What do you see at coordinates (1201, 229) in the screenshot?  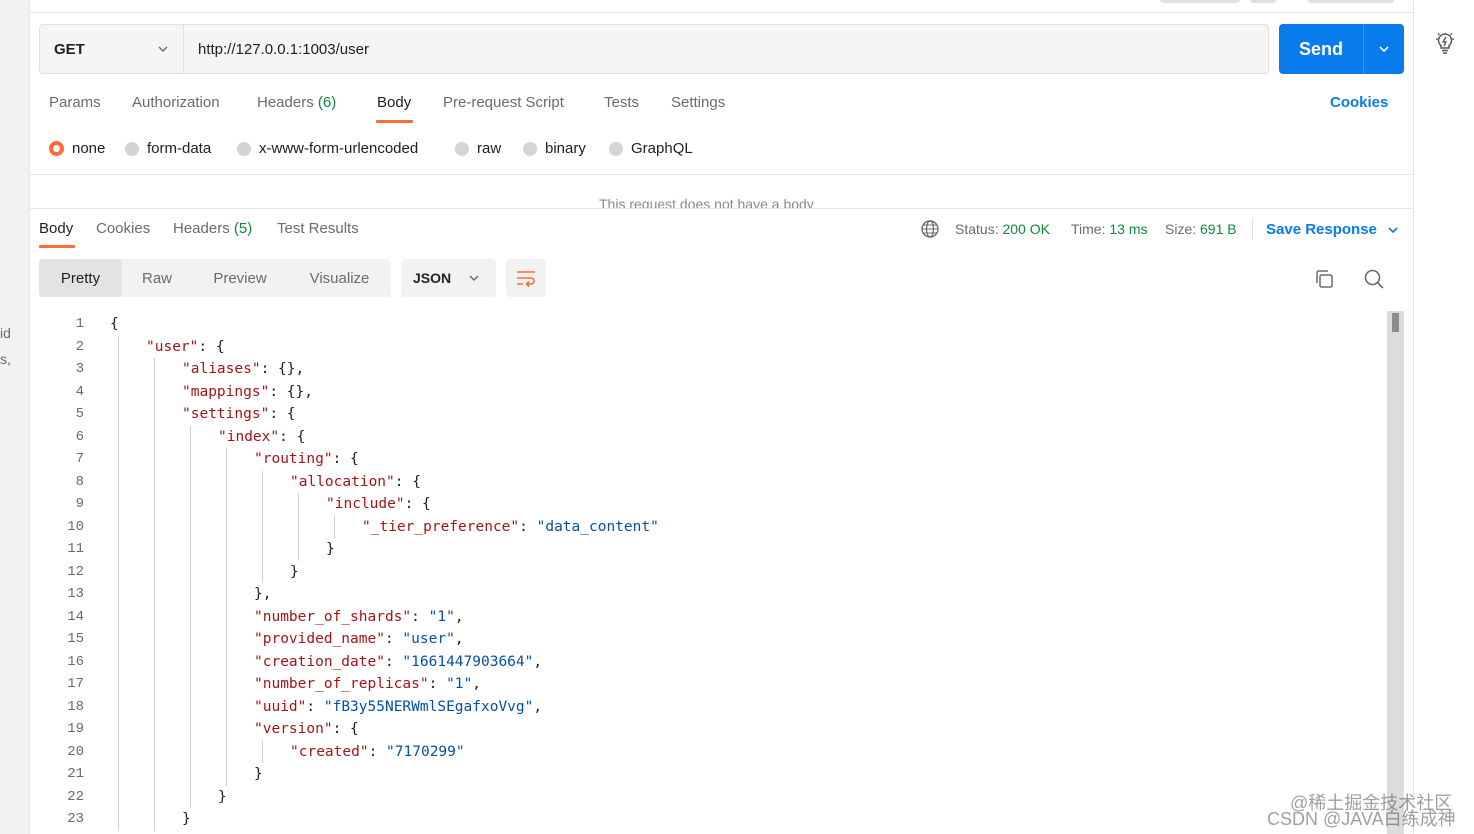 I see `size-meta: Size: 691 B` at bounding box center [1201, 229].